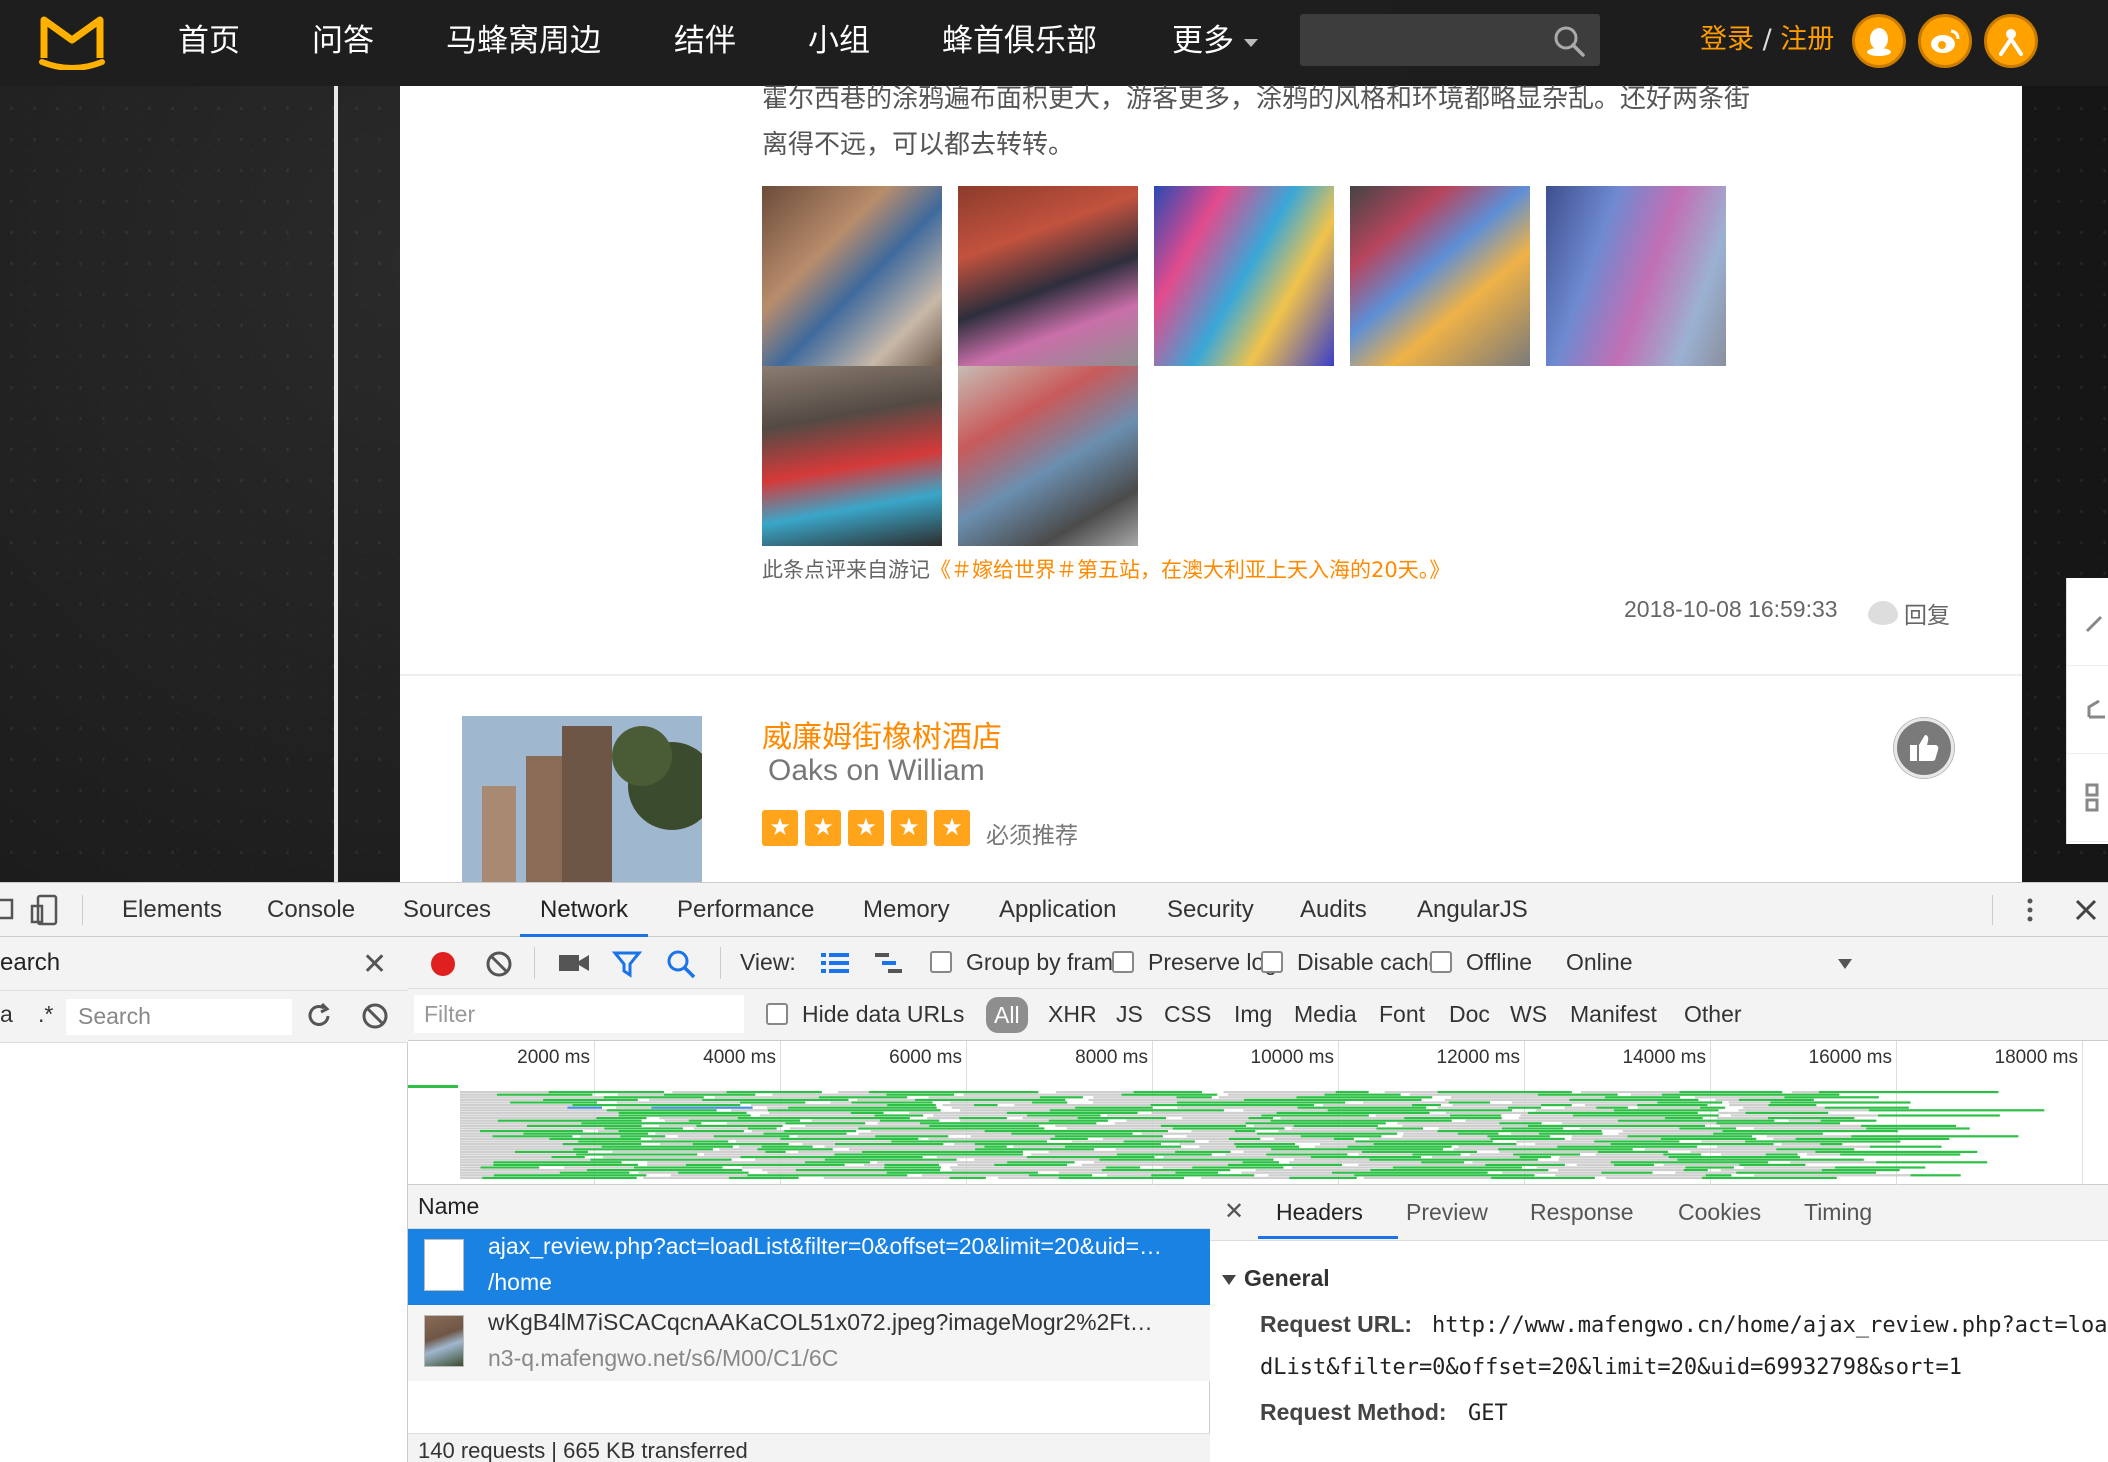  I want to click on filter-type-img: Img, so click(1253, 1014).